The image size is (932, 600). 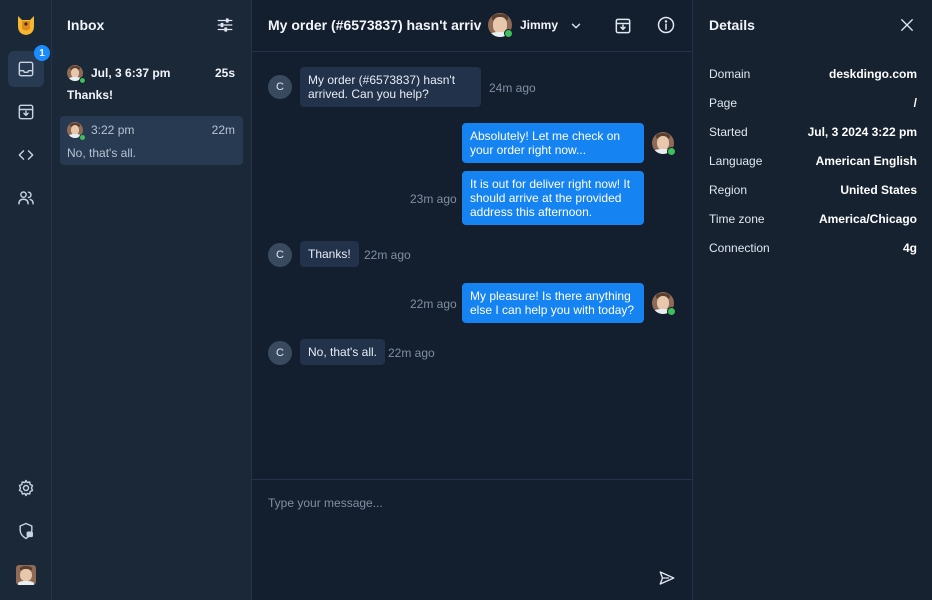 What do you see at coordinates (576, 26) in the screenshot?
I see `chevron-down-icon` at bounding box center [576, 26].